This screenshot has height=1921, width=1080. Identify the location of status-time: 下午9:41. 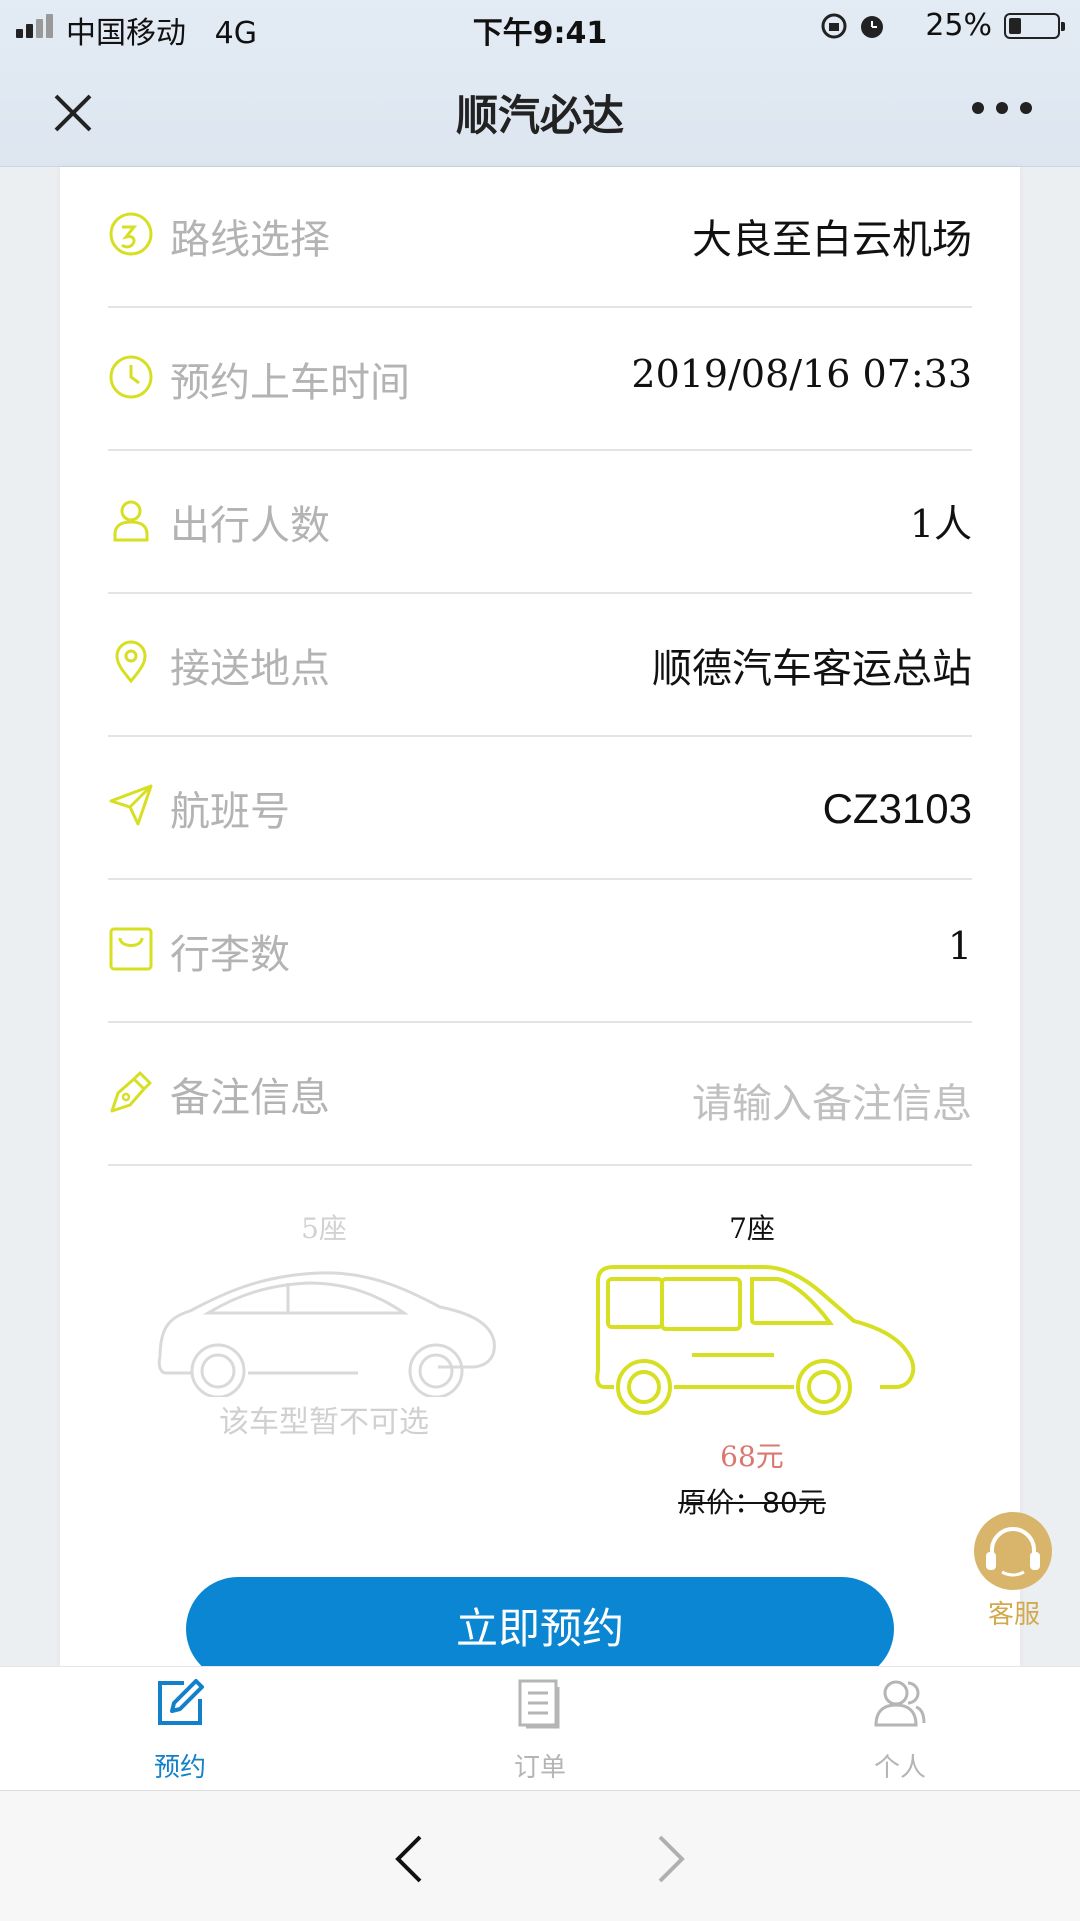
(540, 33).